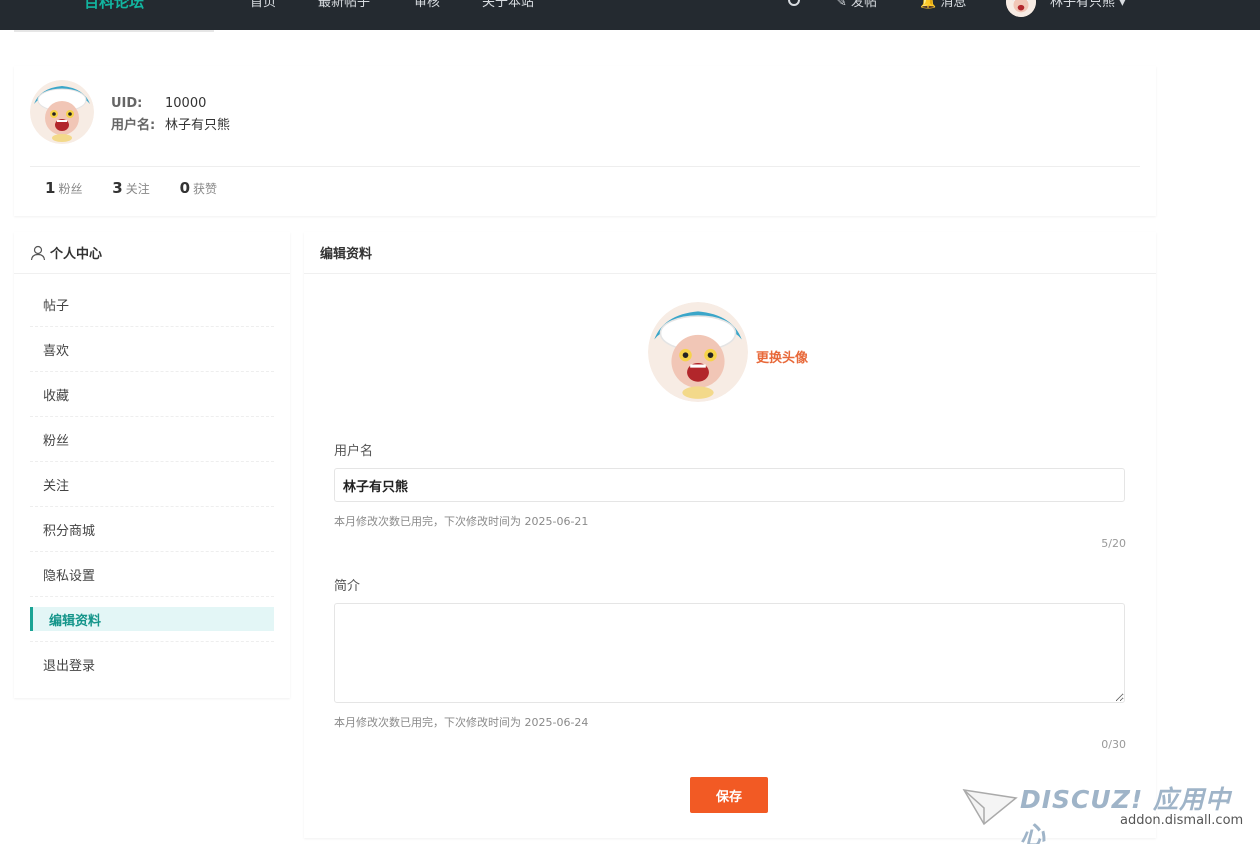 The width and height of the screenshot is (1260, 844). What do you see at coordinates (729, 485) in the screenshot?
I see `username-input` at bounding box center [729, 485].